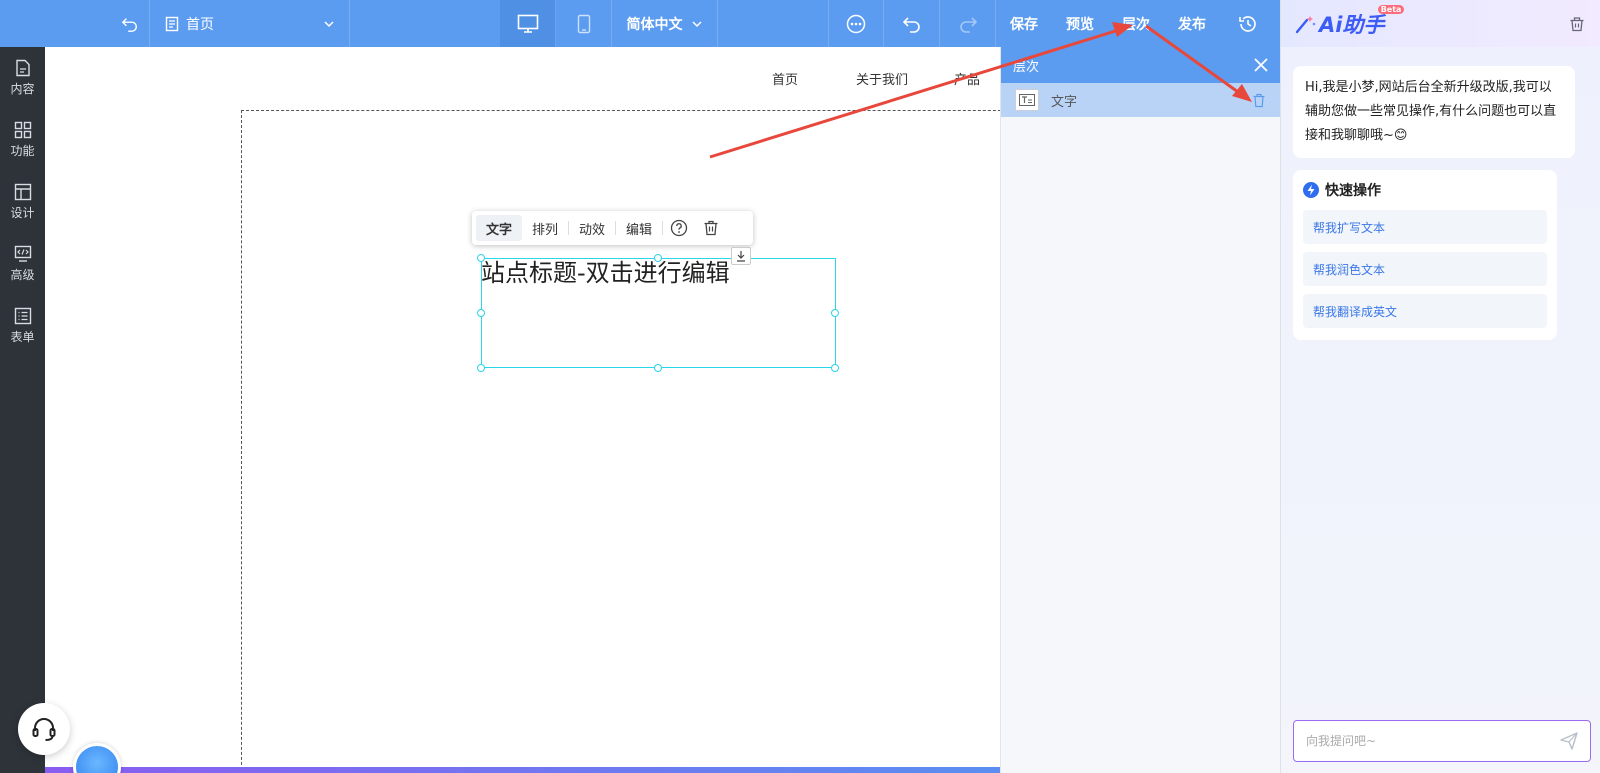 The height and width of the screenshot is (773, 1600). What do you see at coordinates (22, 192) in the screenshot?
I see `layout-icon` at bounding box center [22, 192].